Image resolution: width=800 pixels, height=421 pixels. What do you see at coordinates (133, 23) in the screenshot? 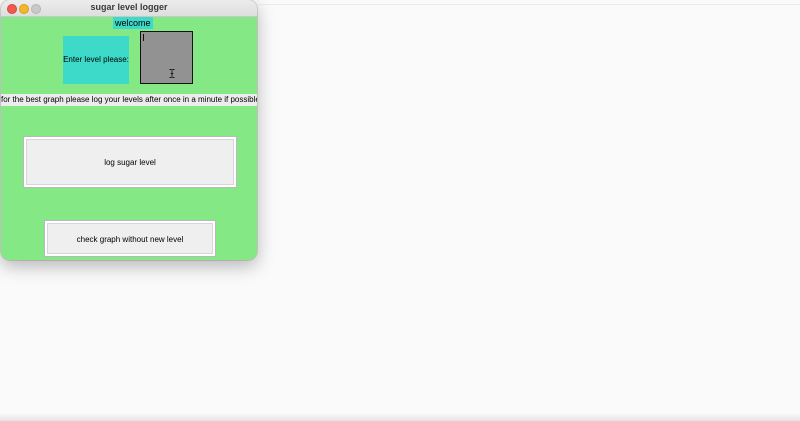
I see `welcome-label: welcome` at bounding box center [133, 23].